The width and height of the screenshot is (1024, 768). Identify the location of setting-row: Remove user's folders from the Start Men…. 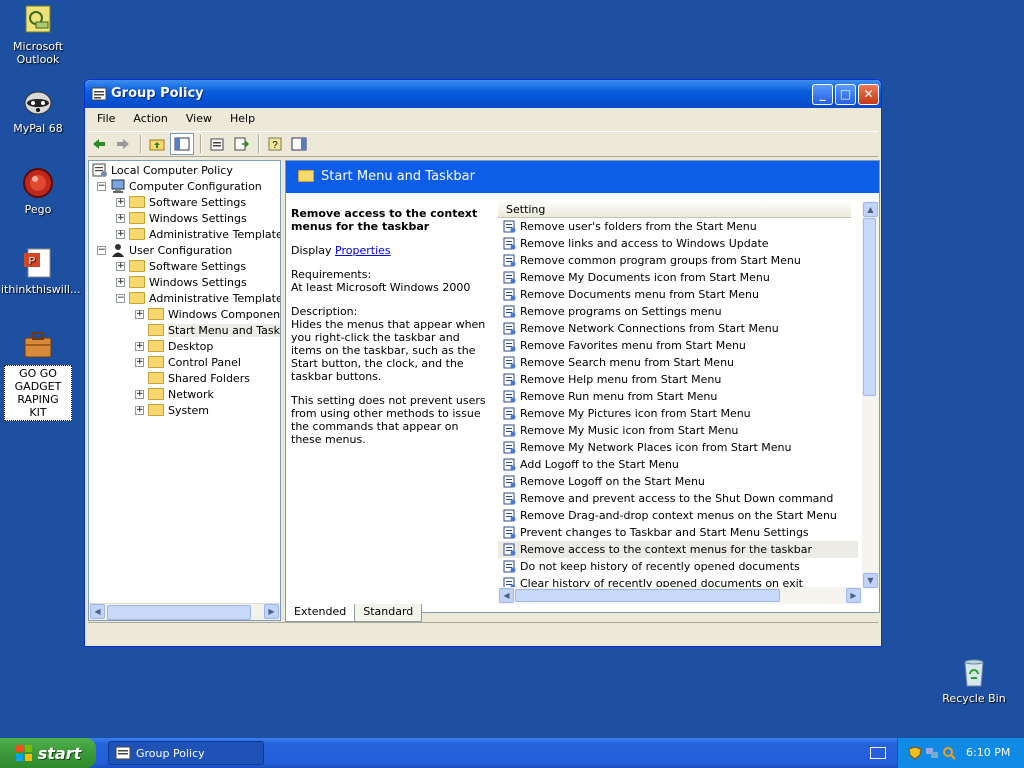
(678, 226).